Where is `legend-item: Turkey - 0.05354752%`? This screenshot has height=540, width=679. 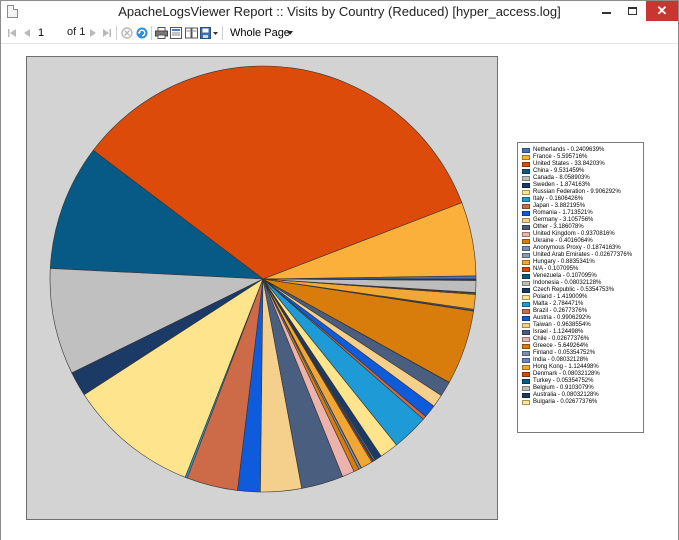
legend-item: Turkey - 0.05354752% is located at coordinates (581, 381).